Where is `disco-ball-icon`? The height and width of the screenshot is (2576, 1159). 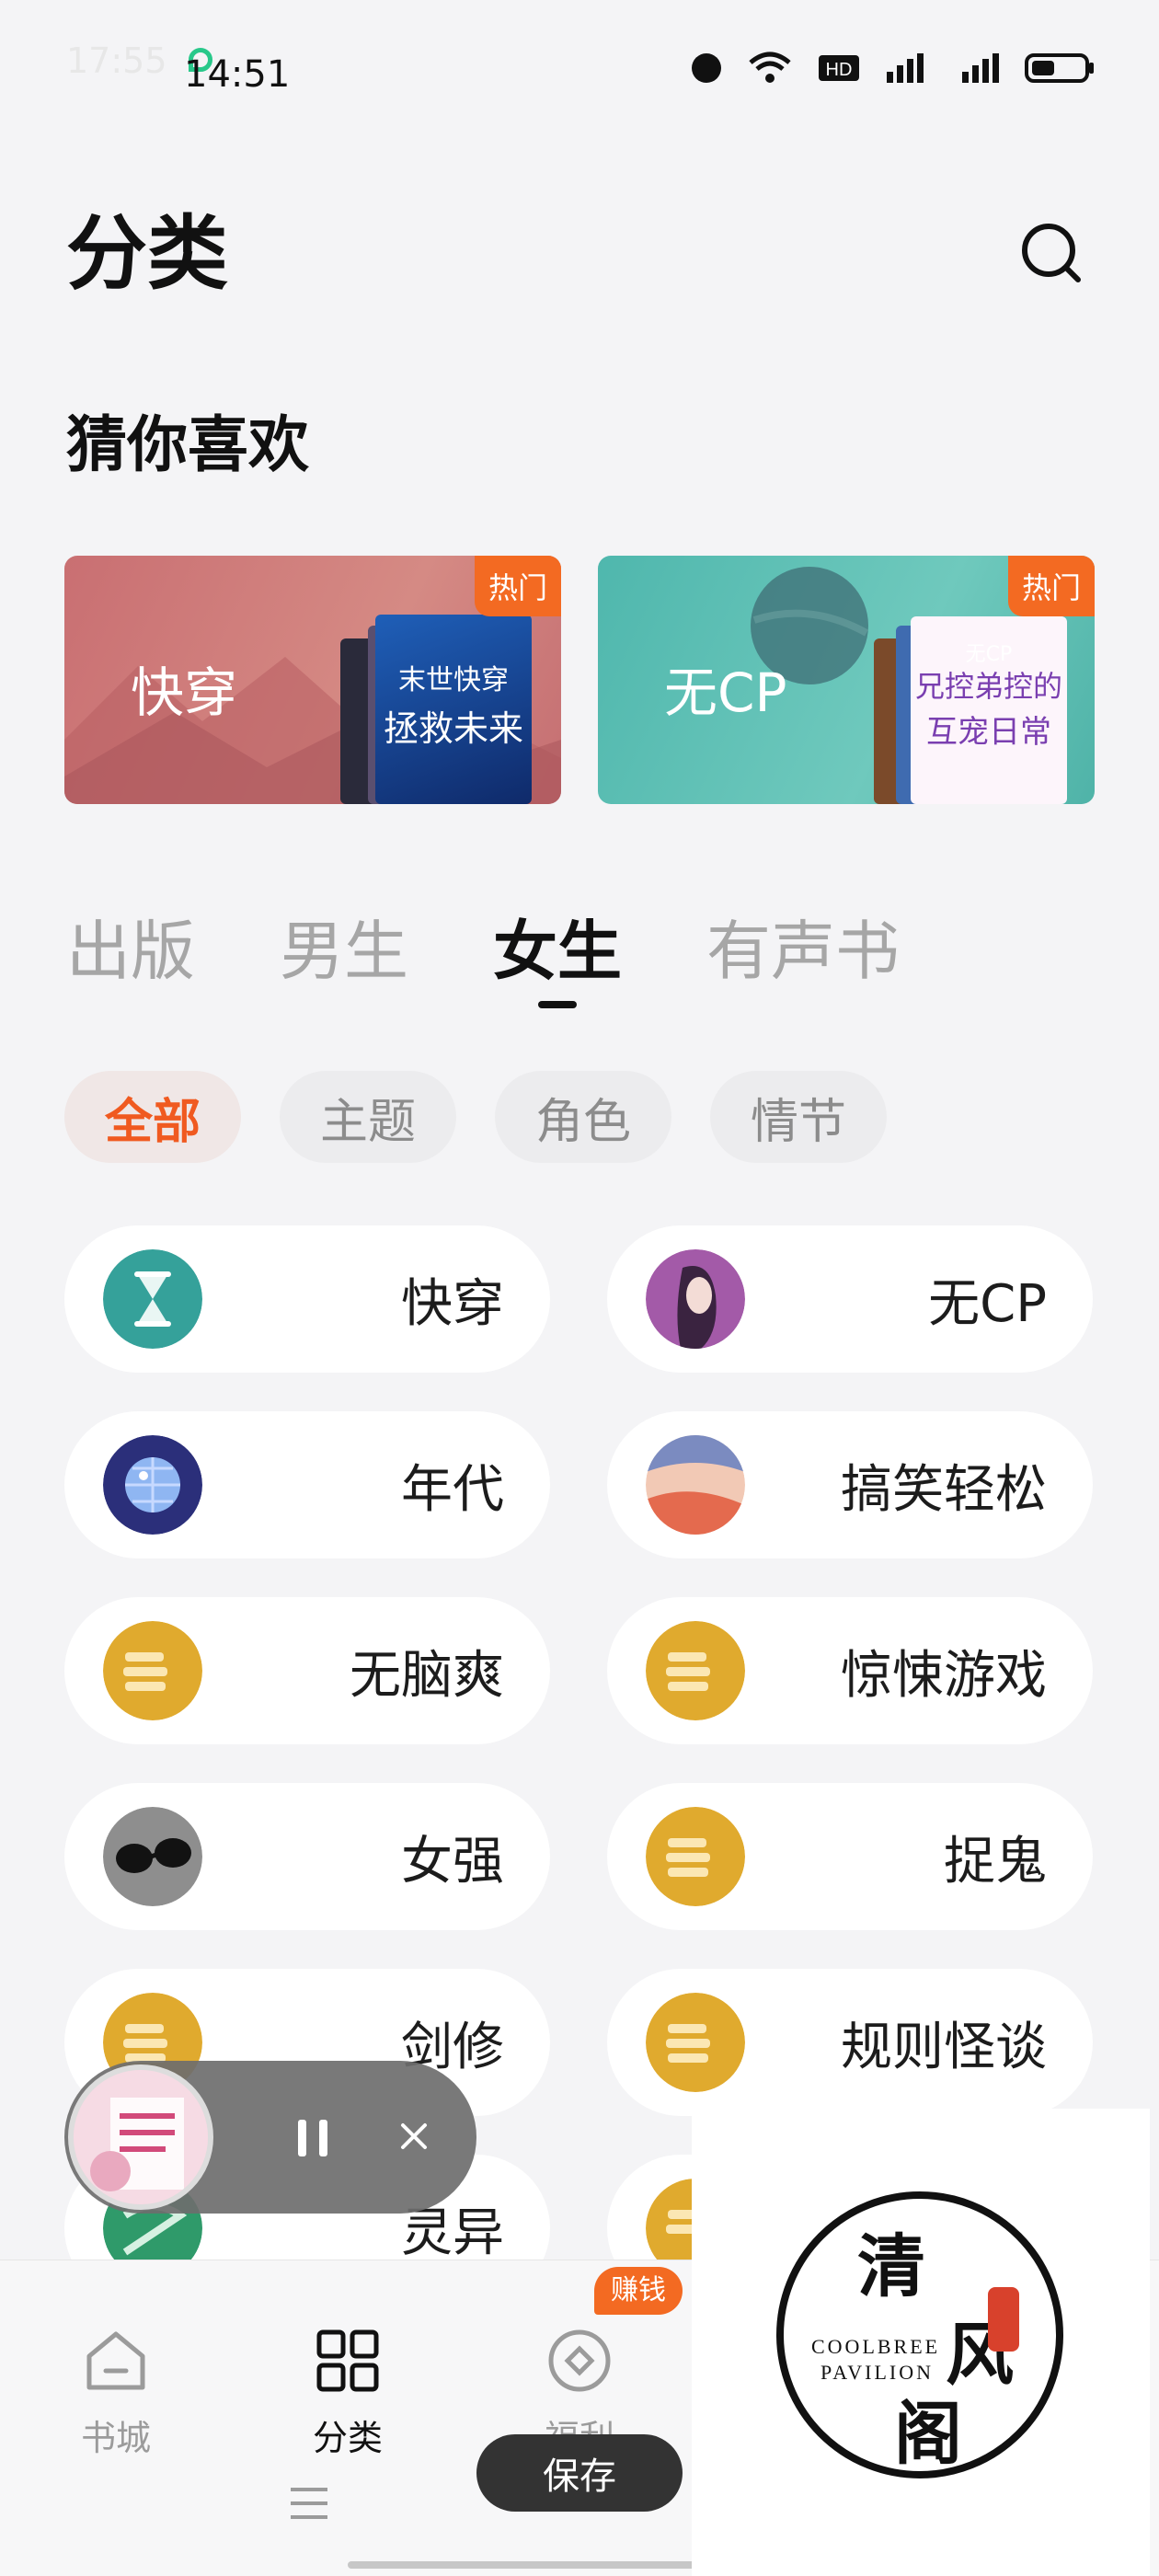
disco-ball-icon is located at coordinates (152, 1485).